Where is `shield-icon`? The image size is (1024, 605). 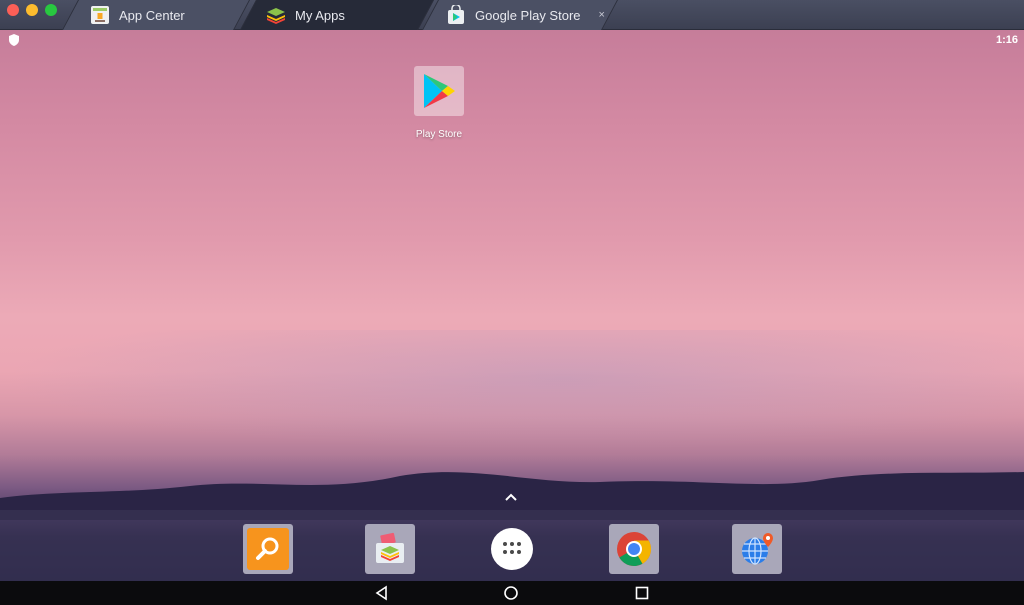 shield-icon is located at coordinates (14, 40).